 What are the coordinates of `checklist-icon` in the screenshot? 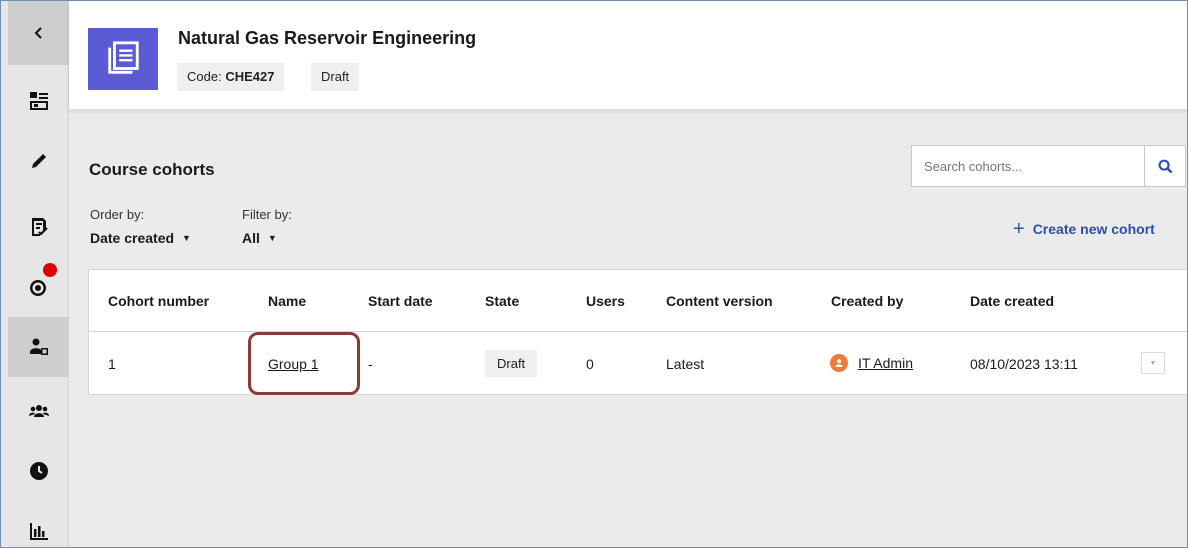 It's located at (39, 227).